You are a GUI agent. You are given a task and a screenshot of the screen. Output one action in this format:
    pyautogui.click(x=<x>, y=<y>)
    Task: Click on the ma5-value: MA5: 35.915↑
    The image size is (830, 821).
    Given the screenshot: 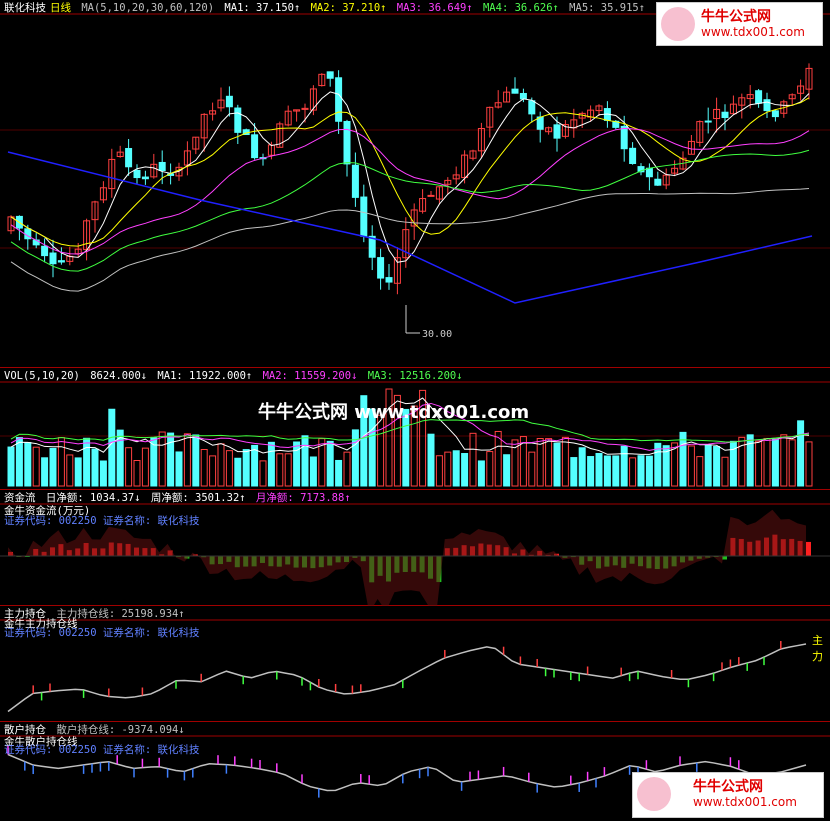 What is the action you would take?
    pyautogui.click(x=607, y=8)
    